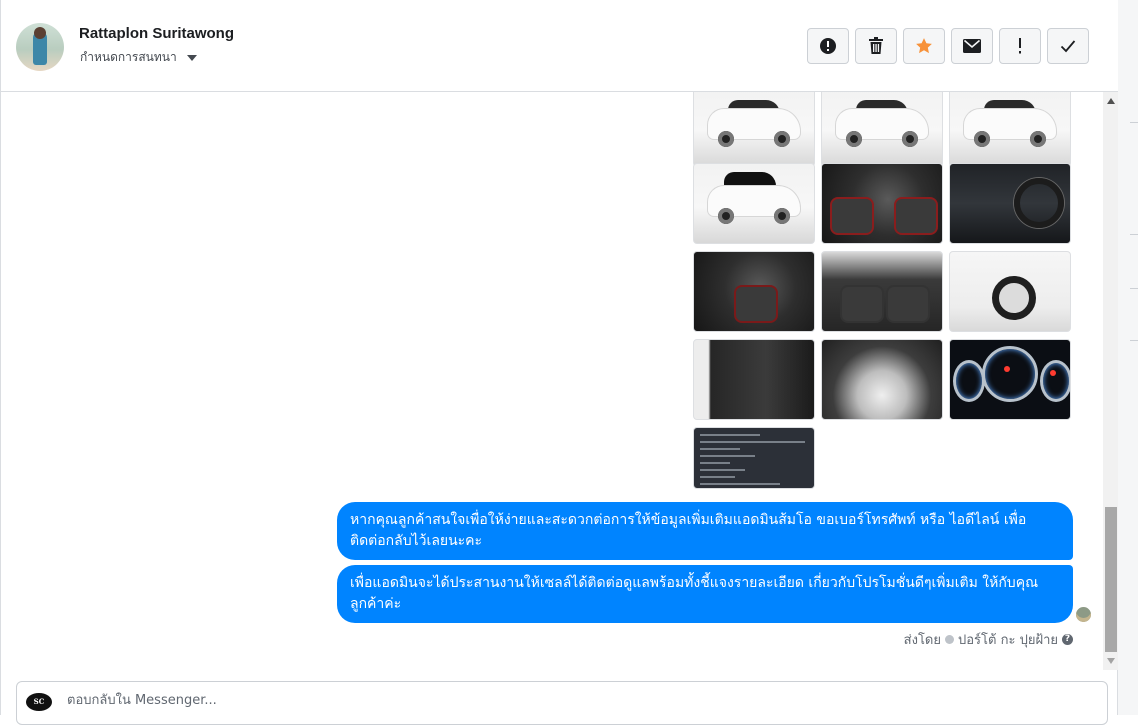  I want to click on mark-done-button, so click(1068, 46).